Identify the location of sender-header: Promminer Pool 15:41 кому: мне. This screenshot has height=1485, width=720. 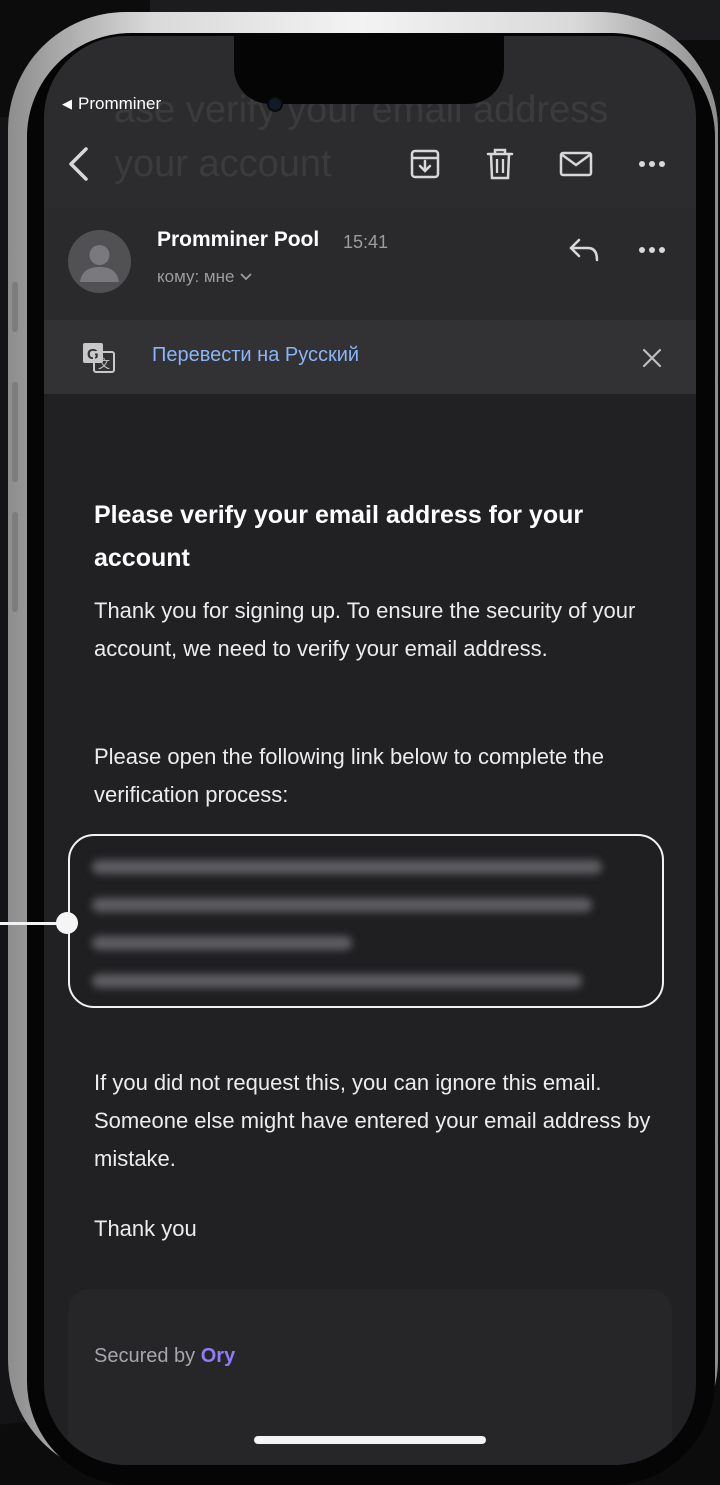
(370, 264).